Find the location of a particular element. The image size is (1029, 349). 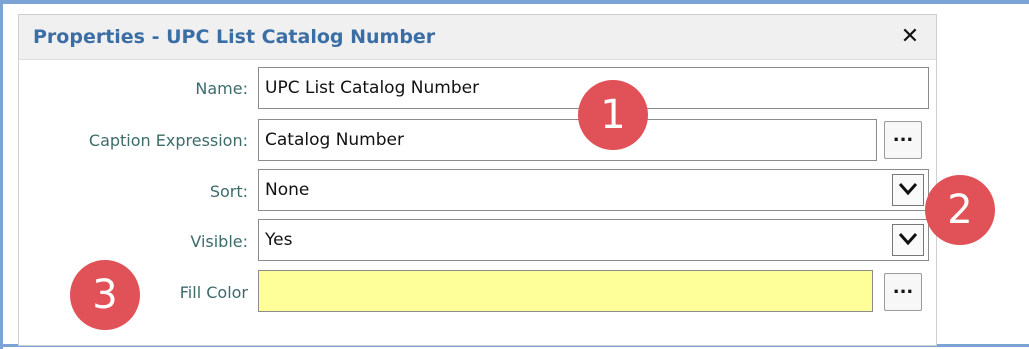

fill-color-label: Fill Color is located at coordinates (213, 292).